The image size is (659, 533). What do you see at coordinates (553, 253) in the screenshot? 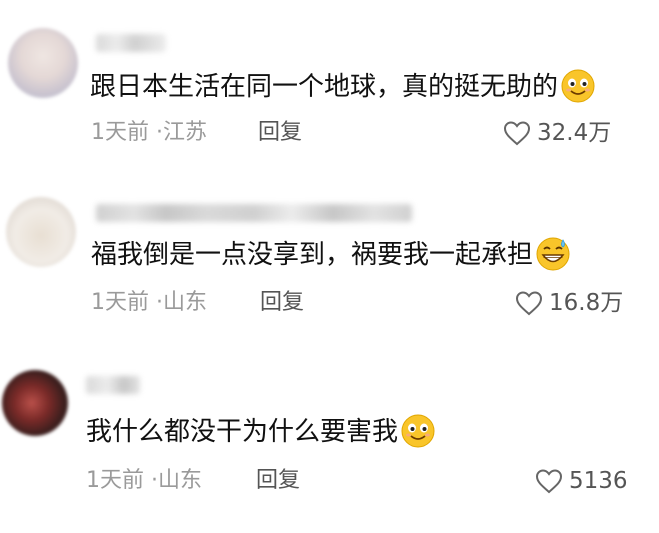
I see `grin-sweat-emoji` at bounding box center [553, 253].